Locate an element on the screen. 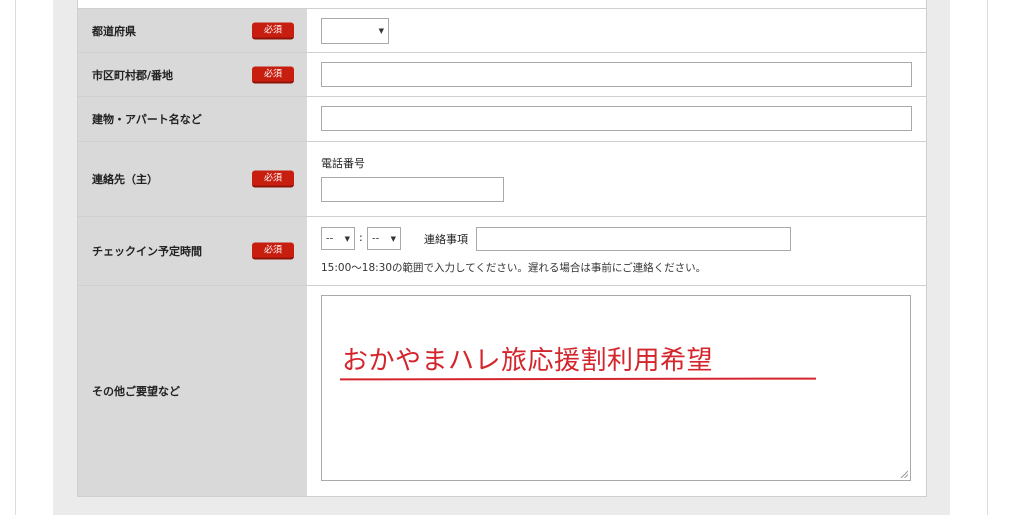 The height and width of the screenshot is (515, 1024). checkin-minute-select: -- ▼ is located at coordinates (384, 238).